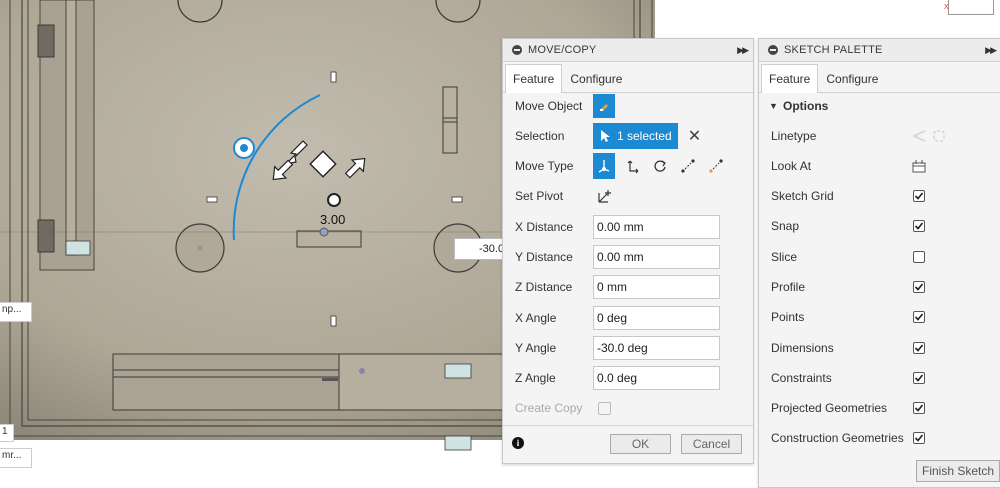 Image resolution: width=1000 pixels, height=488 pixels. What do you see at coordinates (773, 106) in the screenshot?
I see `options-caret-icon: ▼` at bounding box center [773, 106].